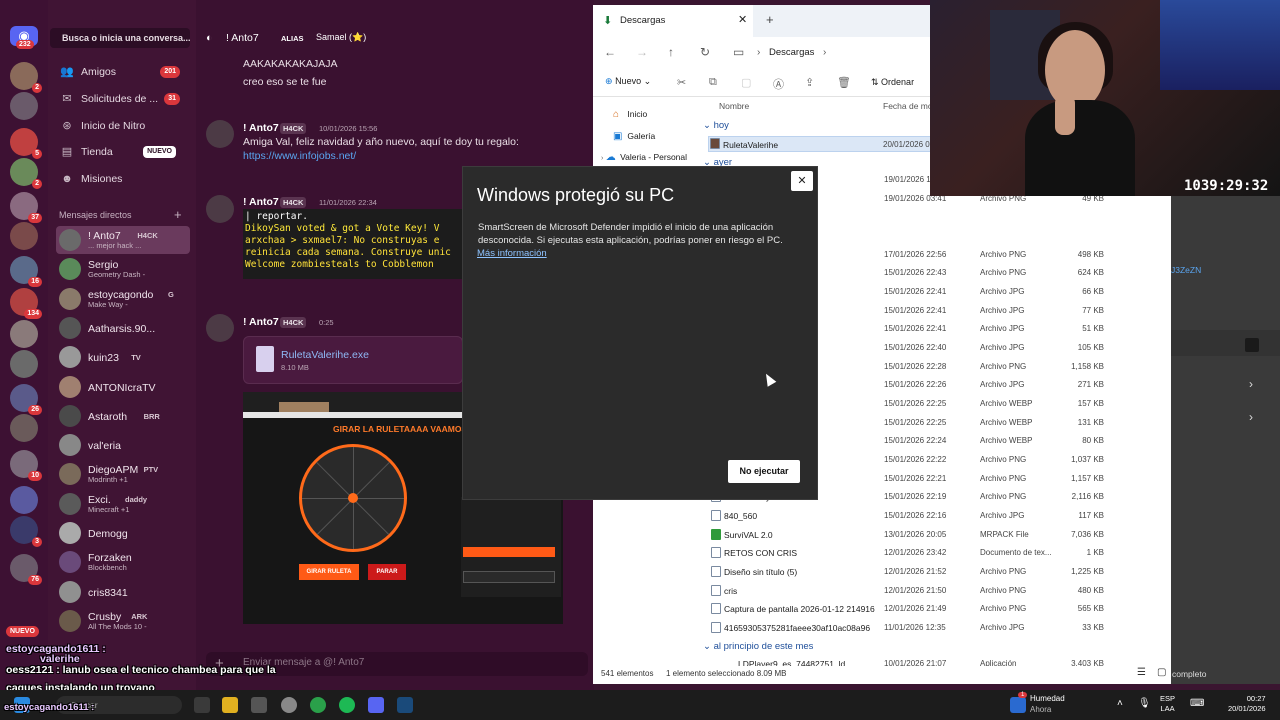 Image resolution: width=1280 pixels, height=720 pixels. I want to click on nav-home: ⌂ Inicio, so click(630, 114).